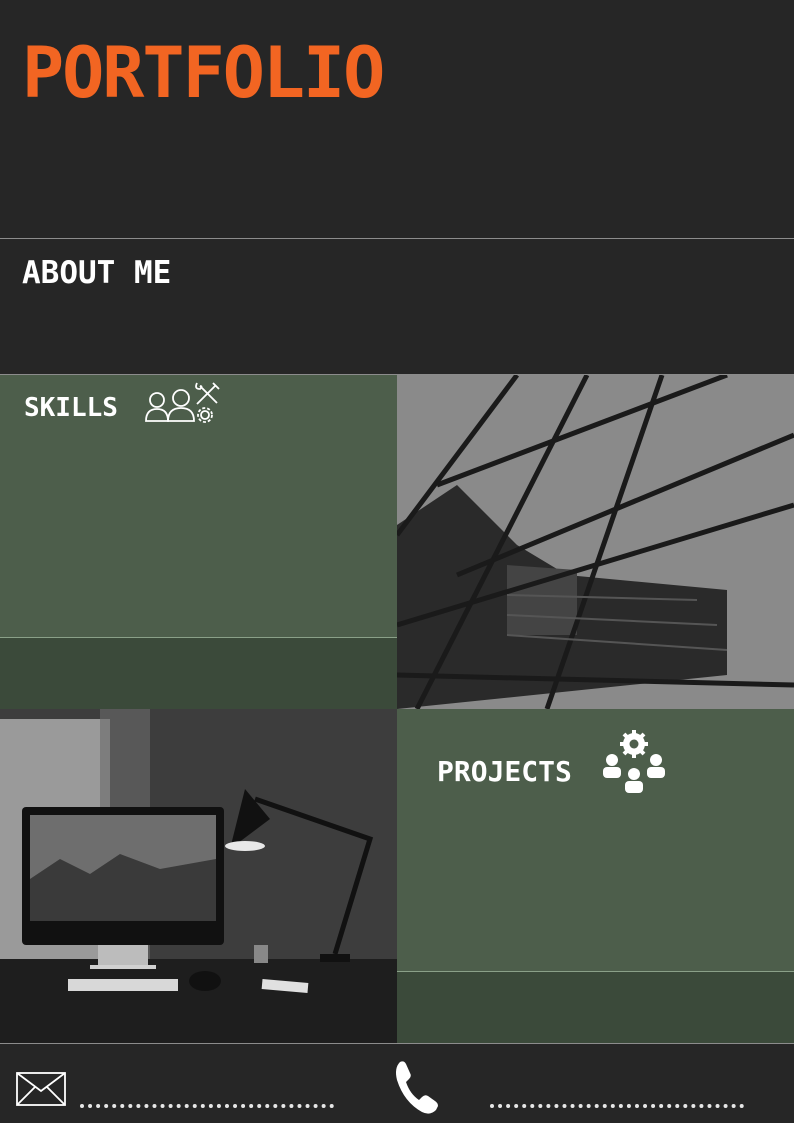 This screenshot has width=794, height=1123. Describe the element at coordinates (198, 673) in the screenshot. I see `skills-footer-panel` at that location.